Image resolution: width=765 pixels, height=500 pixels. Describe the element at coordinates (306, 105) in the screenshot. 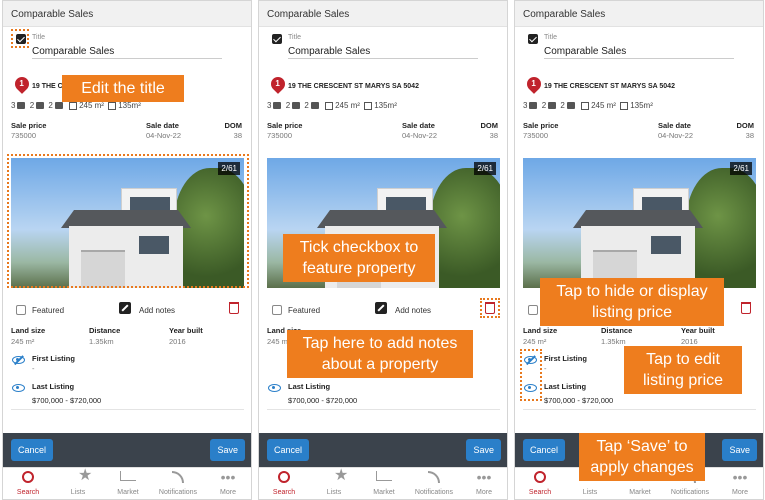

I see `cars-count: 2` at that location.